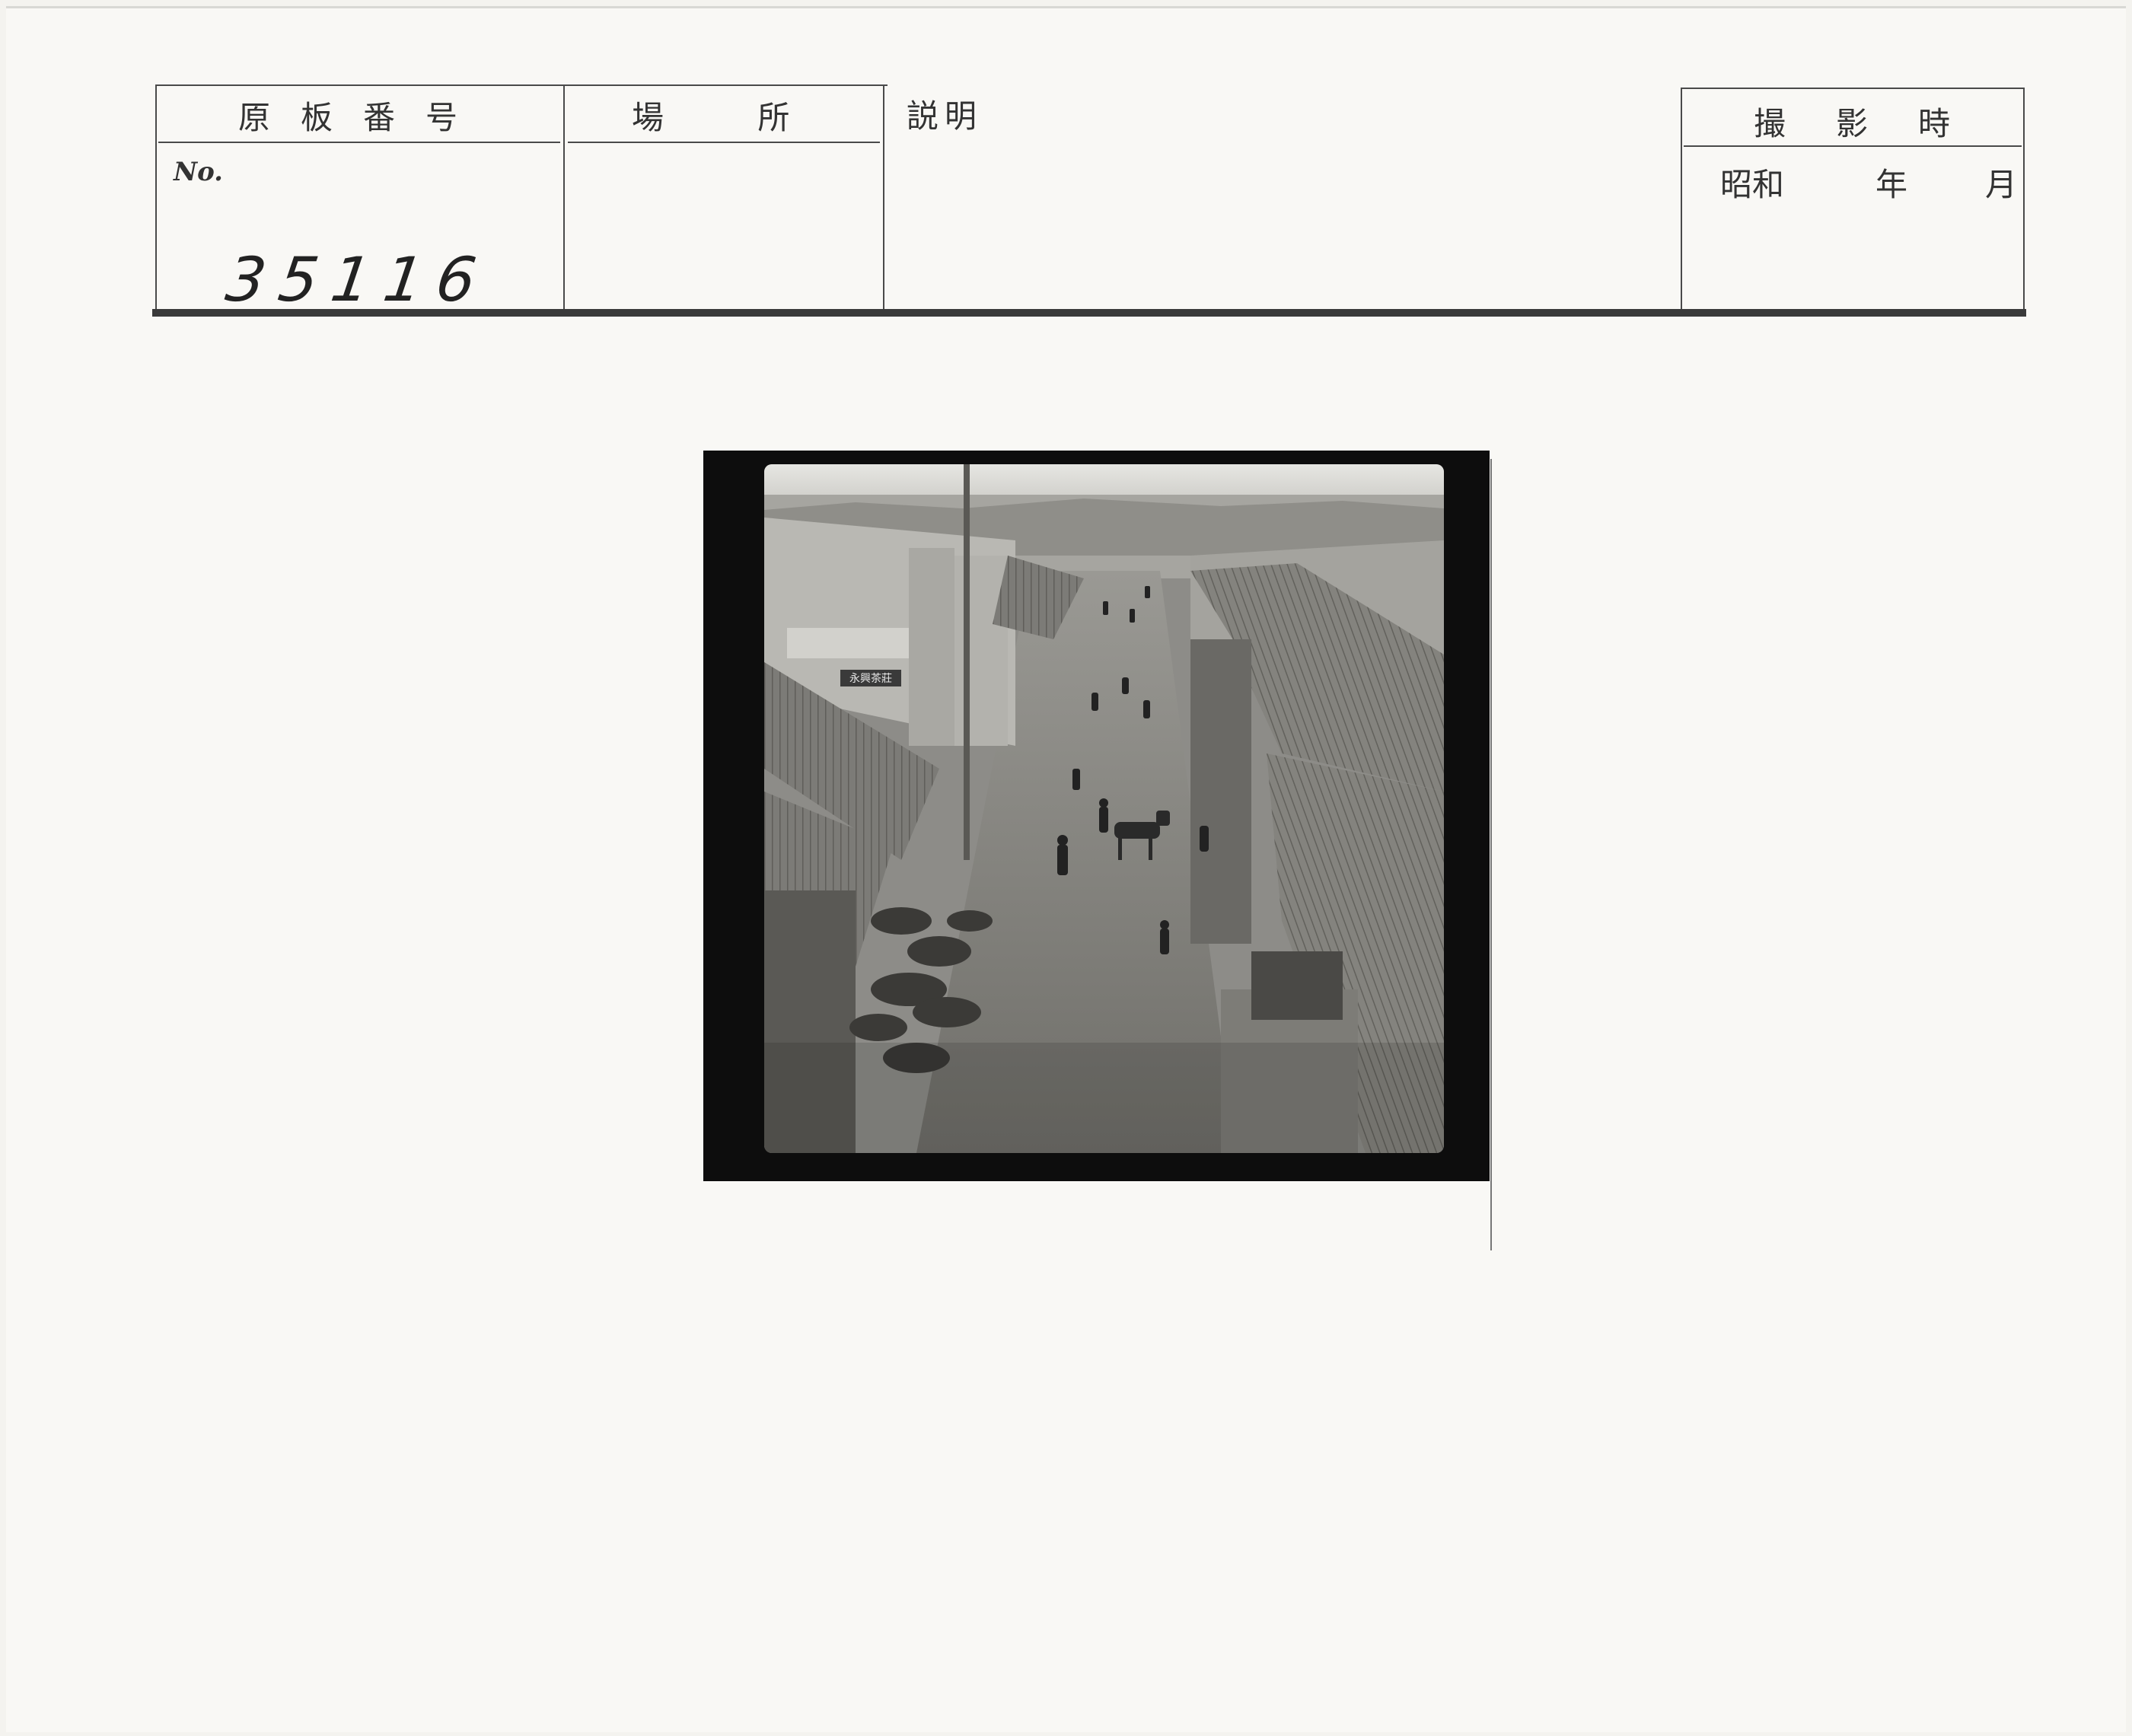 Image resolution: width=2132 pixels, height=1736 pixels. What do you see at coordinates (1491, 854) in the screenshot?
I see `mount-guide-line` at bounding box center [1491, 854].